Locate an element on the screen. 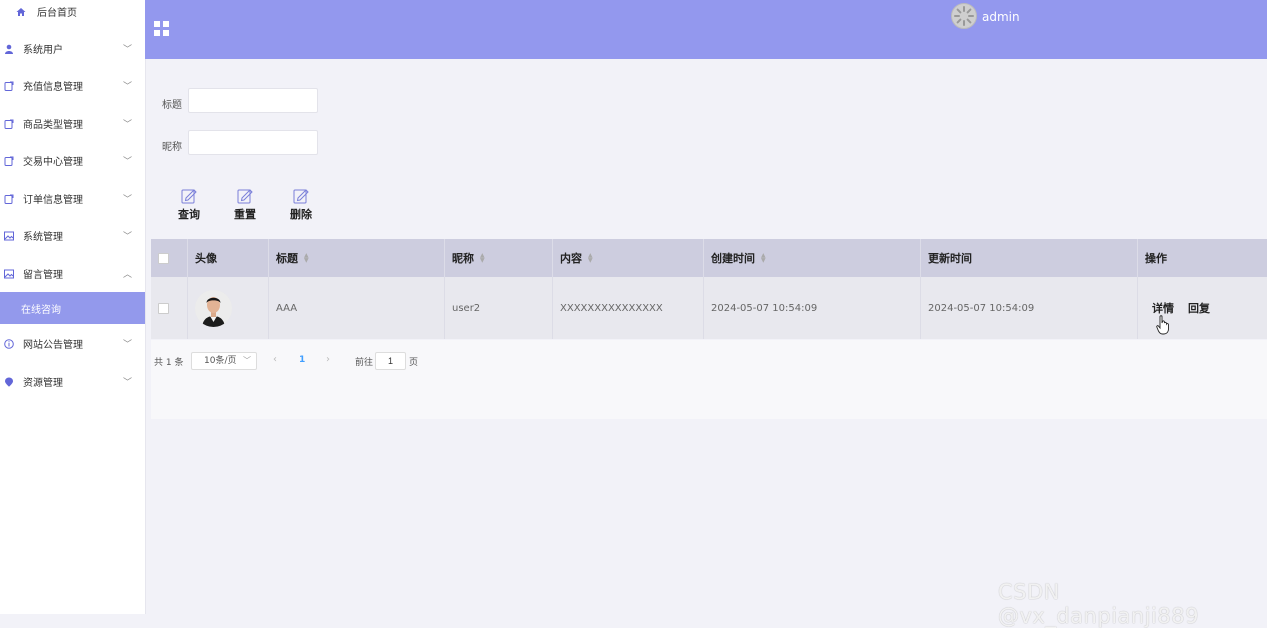 The height and width of the screenshot is (628, 1267). total-count: 共 1 条 is located at coordinates (169, 363).